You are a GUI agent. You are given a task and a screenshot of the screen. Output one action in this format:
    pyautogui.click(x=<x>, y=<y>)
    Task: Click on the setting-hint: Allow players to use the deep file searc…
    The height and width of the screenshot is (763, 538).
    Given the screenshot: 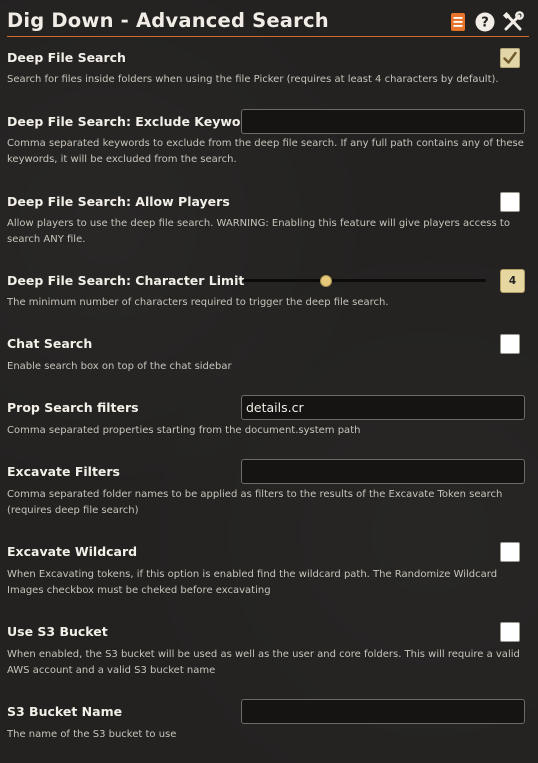 What is the action you would take?
    pyautogui.click(x=258, y=231)
    